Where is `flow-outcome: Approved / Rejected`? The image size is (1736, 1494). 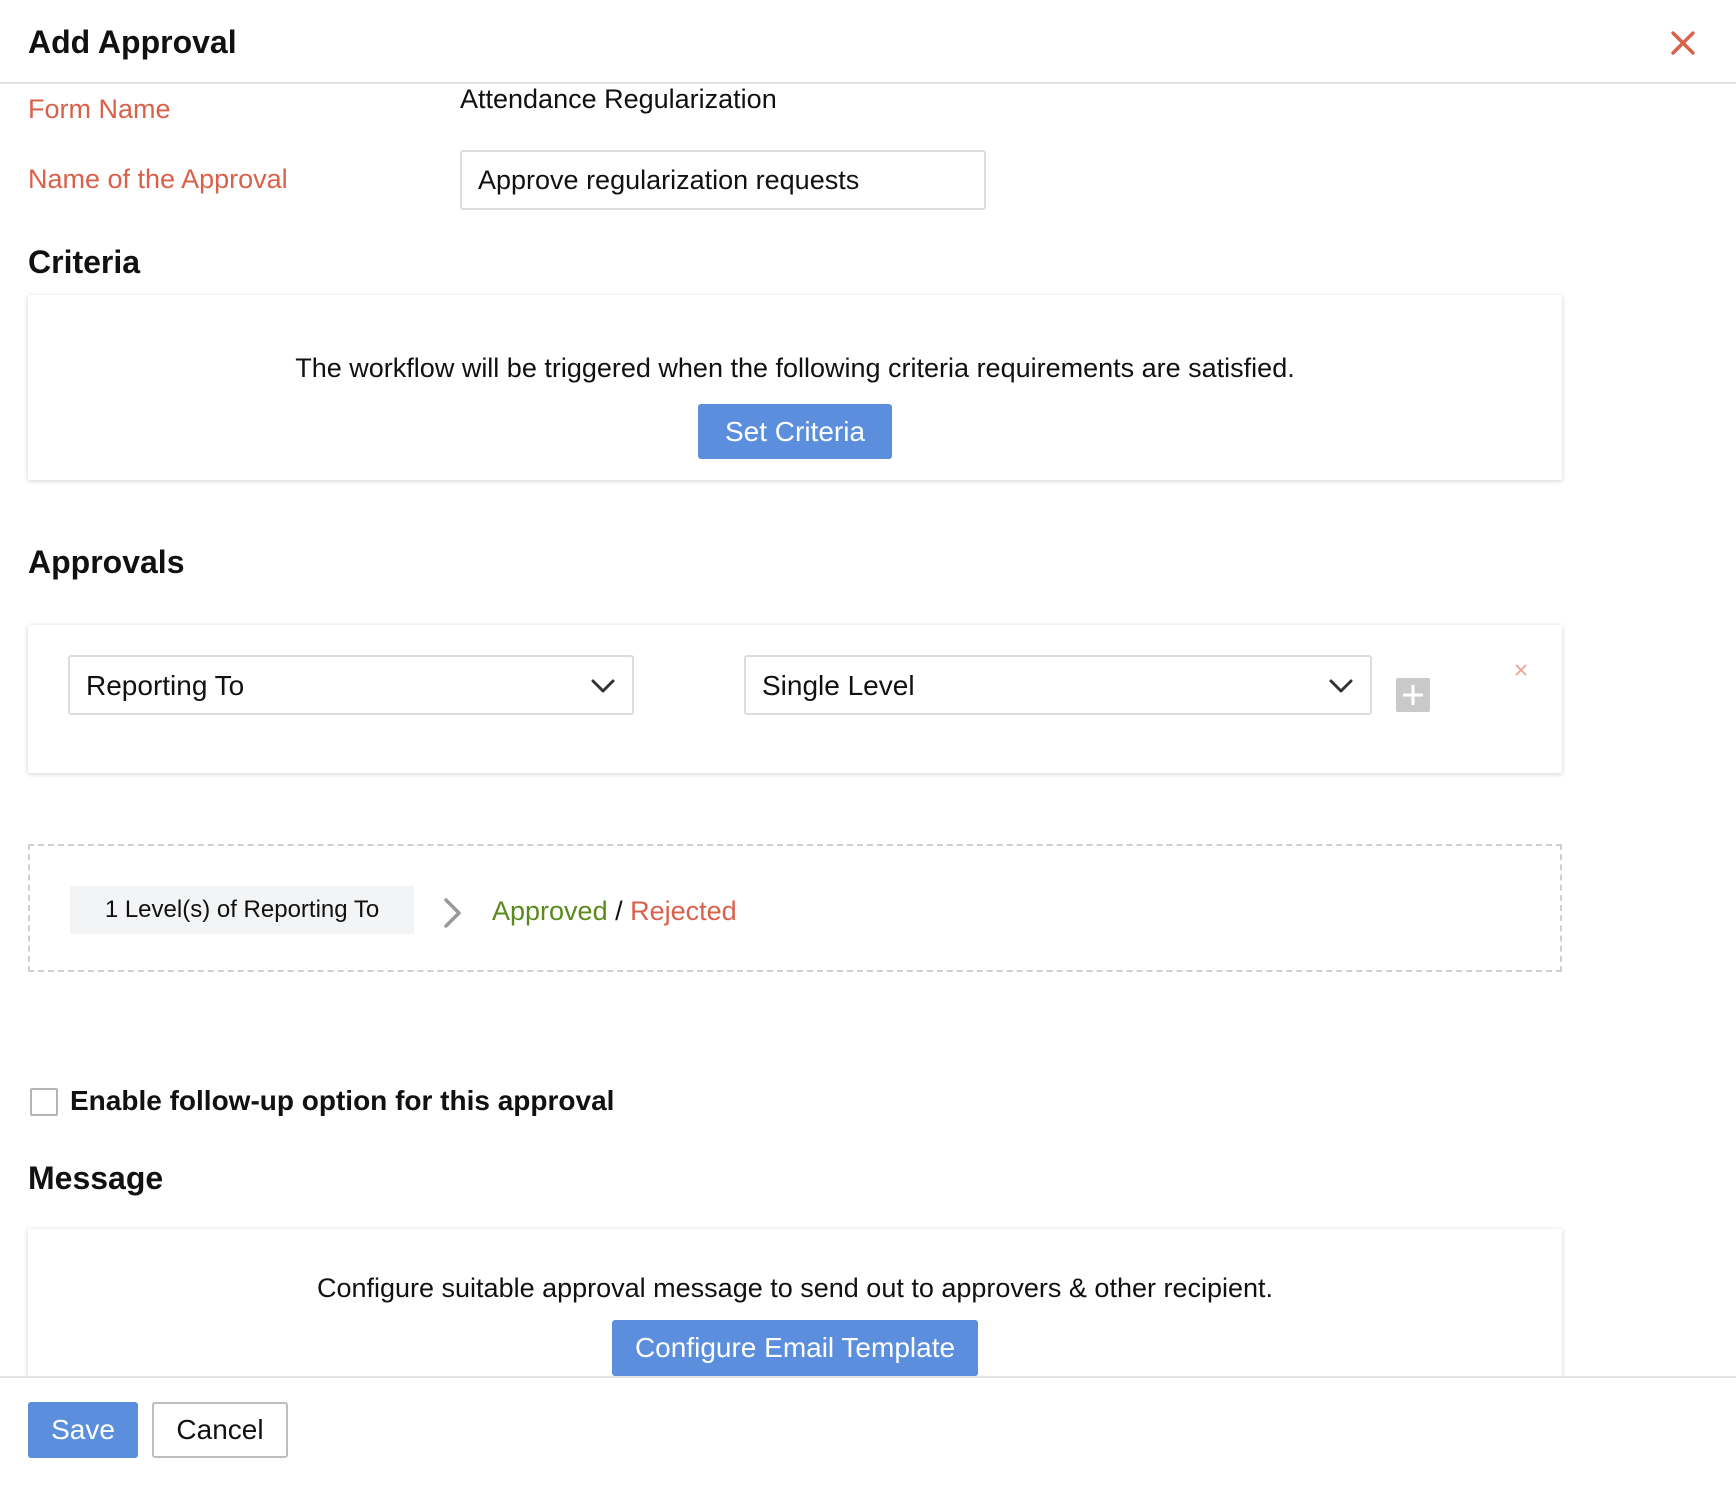
flow-outcome: Approved / Rejected is located at coordinates (614, 911).